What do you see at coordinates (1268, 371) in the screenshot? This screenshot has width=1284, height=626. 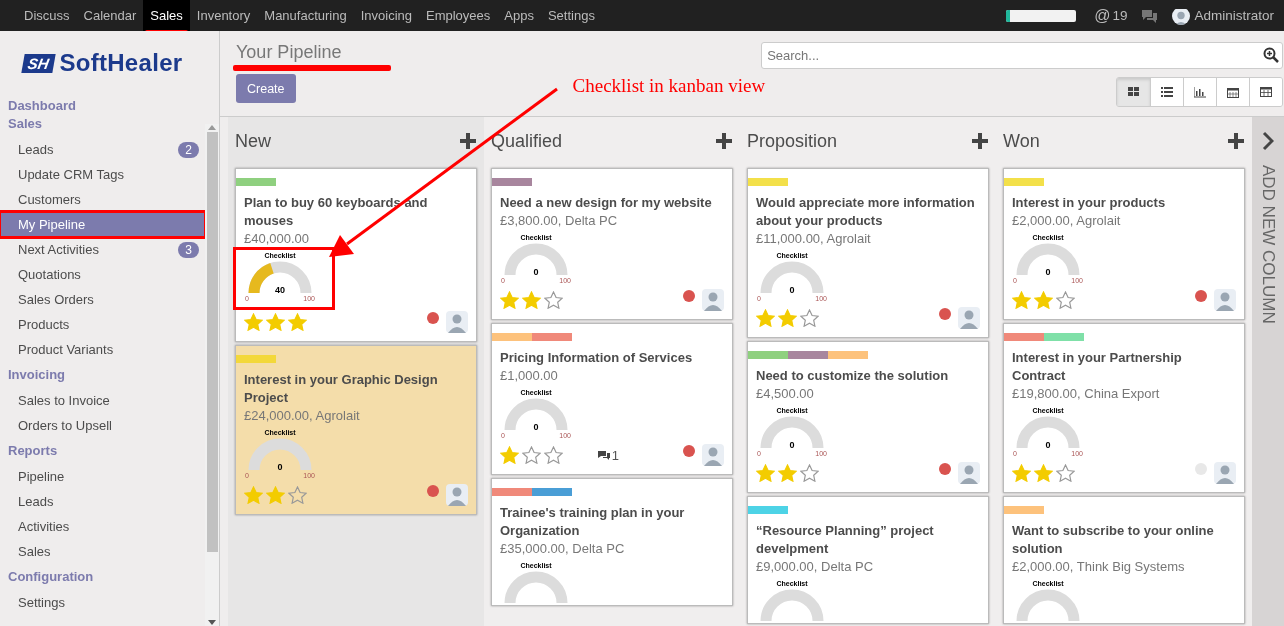 I see `add-column-panel: ADD NEW COLUMN` at bounding box center [1268, 371].